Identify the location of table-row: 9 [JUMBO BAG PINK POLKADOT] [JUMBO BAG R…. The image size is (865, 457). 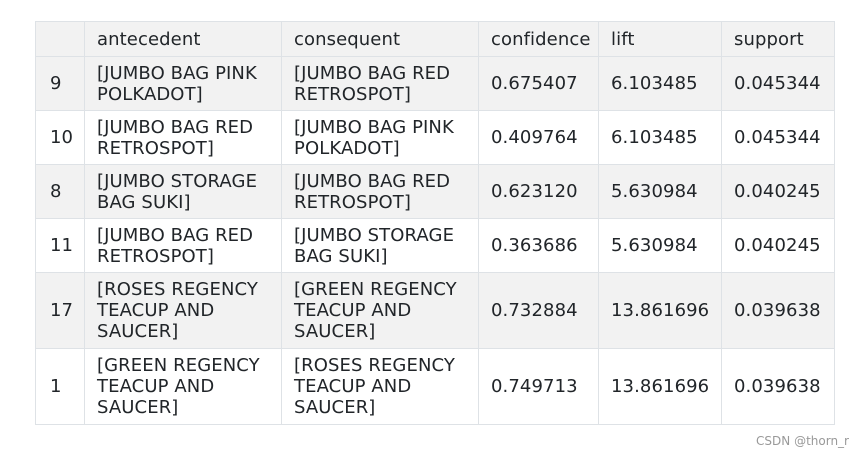
(435, 83).